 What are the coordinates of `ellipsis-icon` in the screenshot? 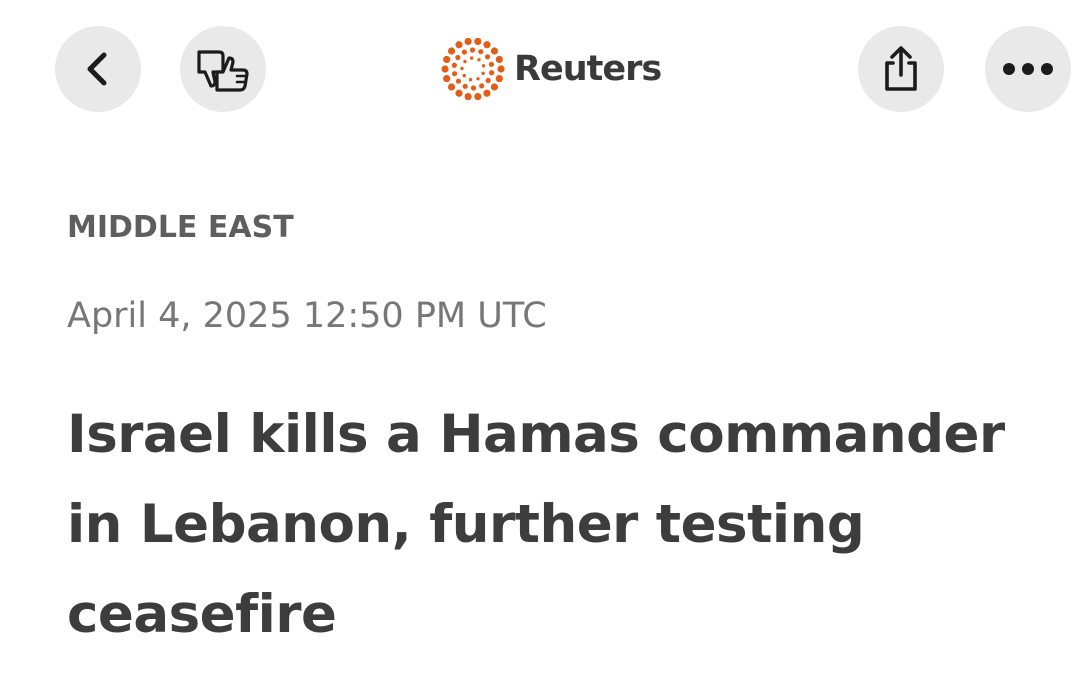 It's located at (1028, 69).